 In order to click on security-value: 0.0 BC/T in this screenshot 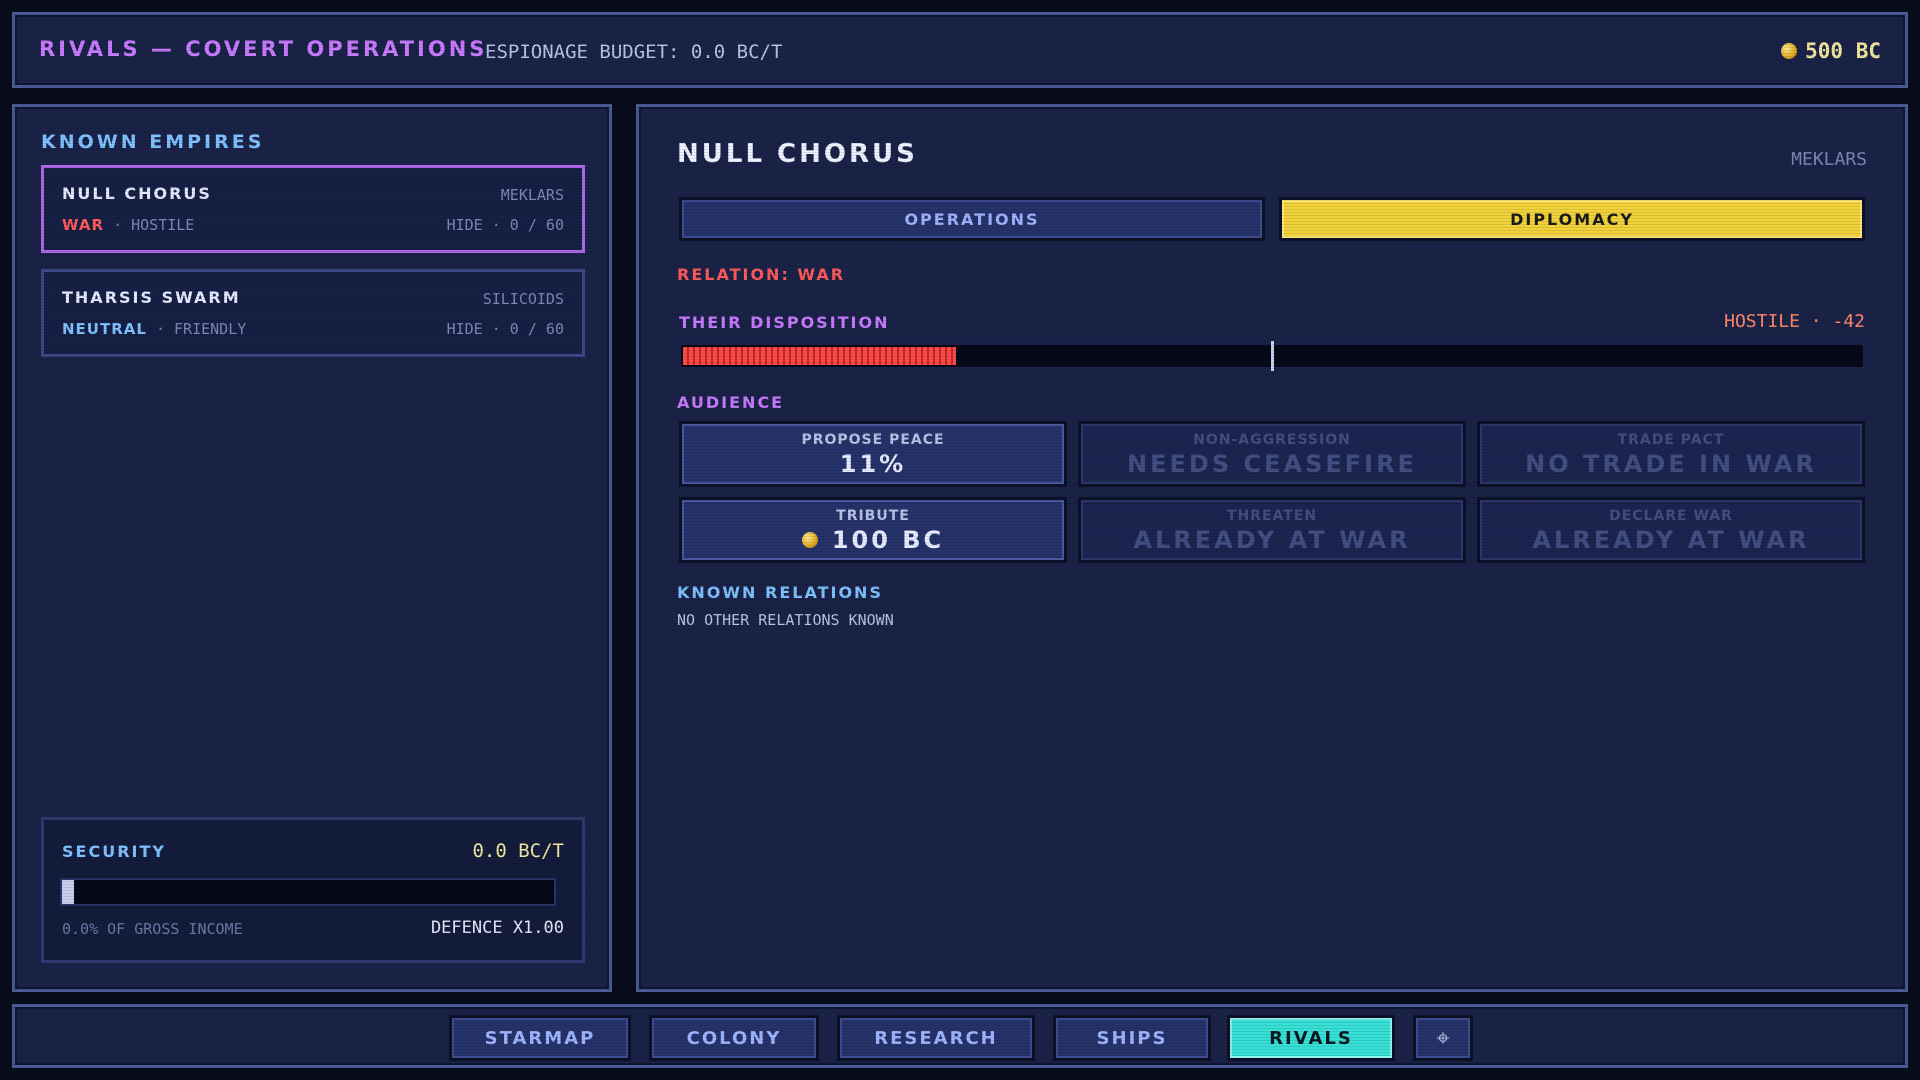, I will do `click(518, 851)`.